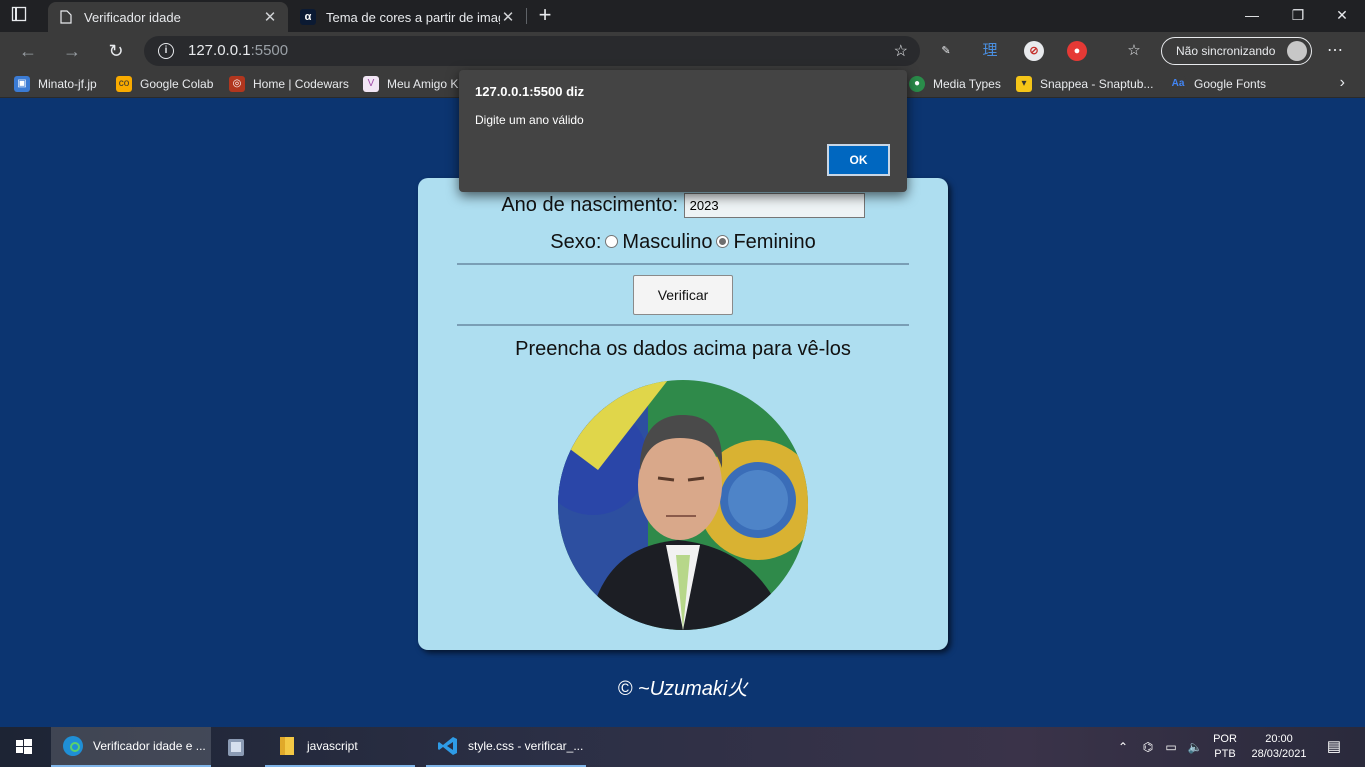 The height and width of the screenshot is (767, 1365). Describe the element at coordinates (917, 84) in the screenshot. I see `globe-icon: ●` at that location.